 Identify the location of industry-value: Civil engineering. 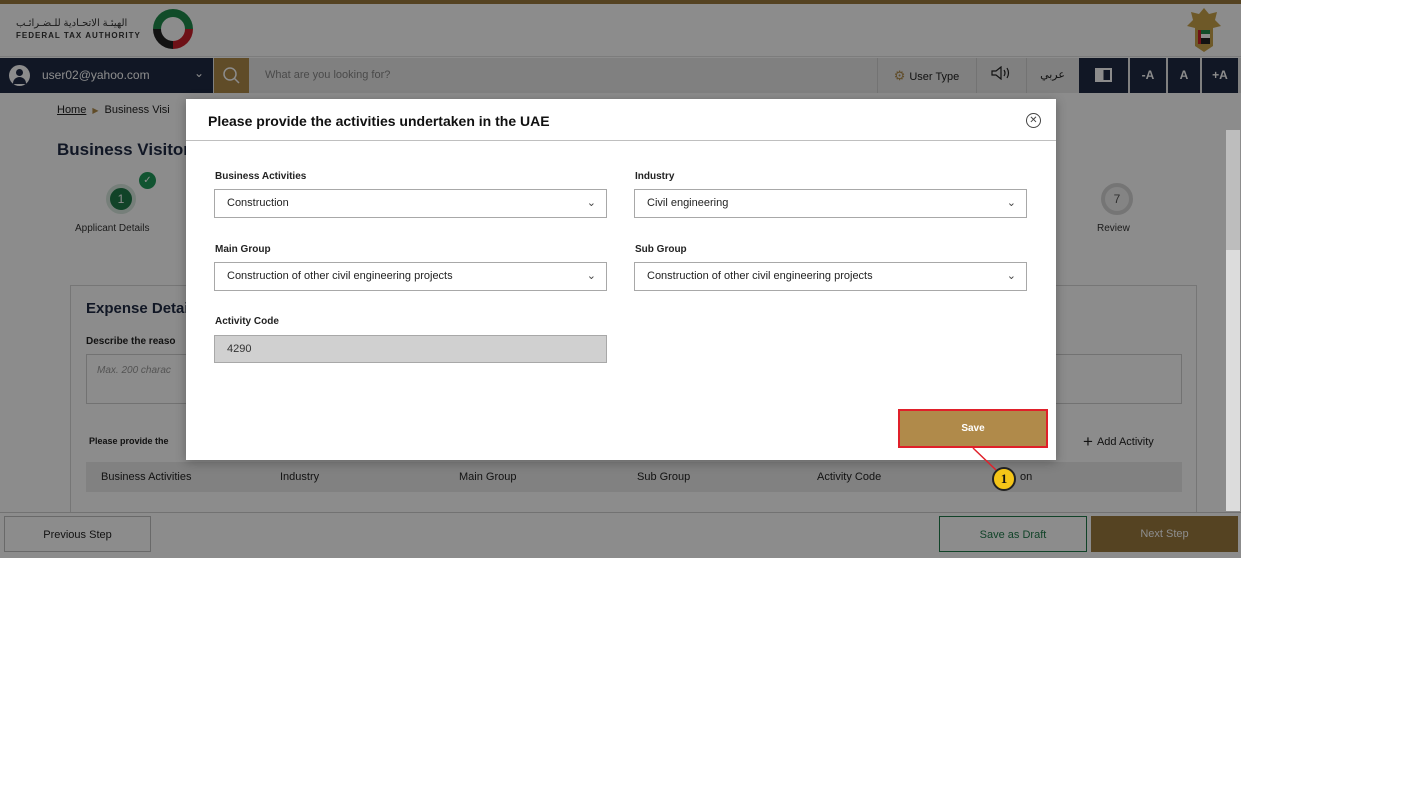
(688, 203).